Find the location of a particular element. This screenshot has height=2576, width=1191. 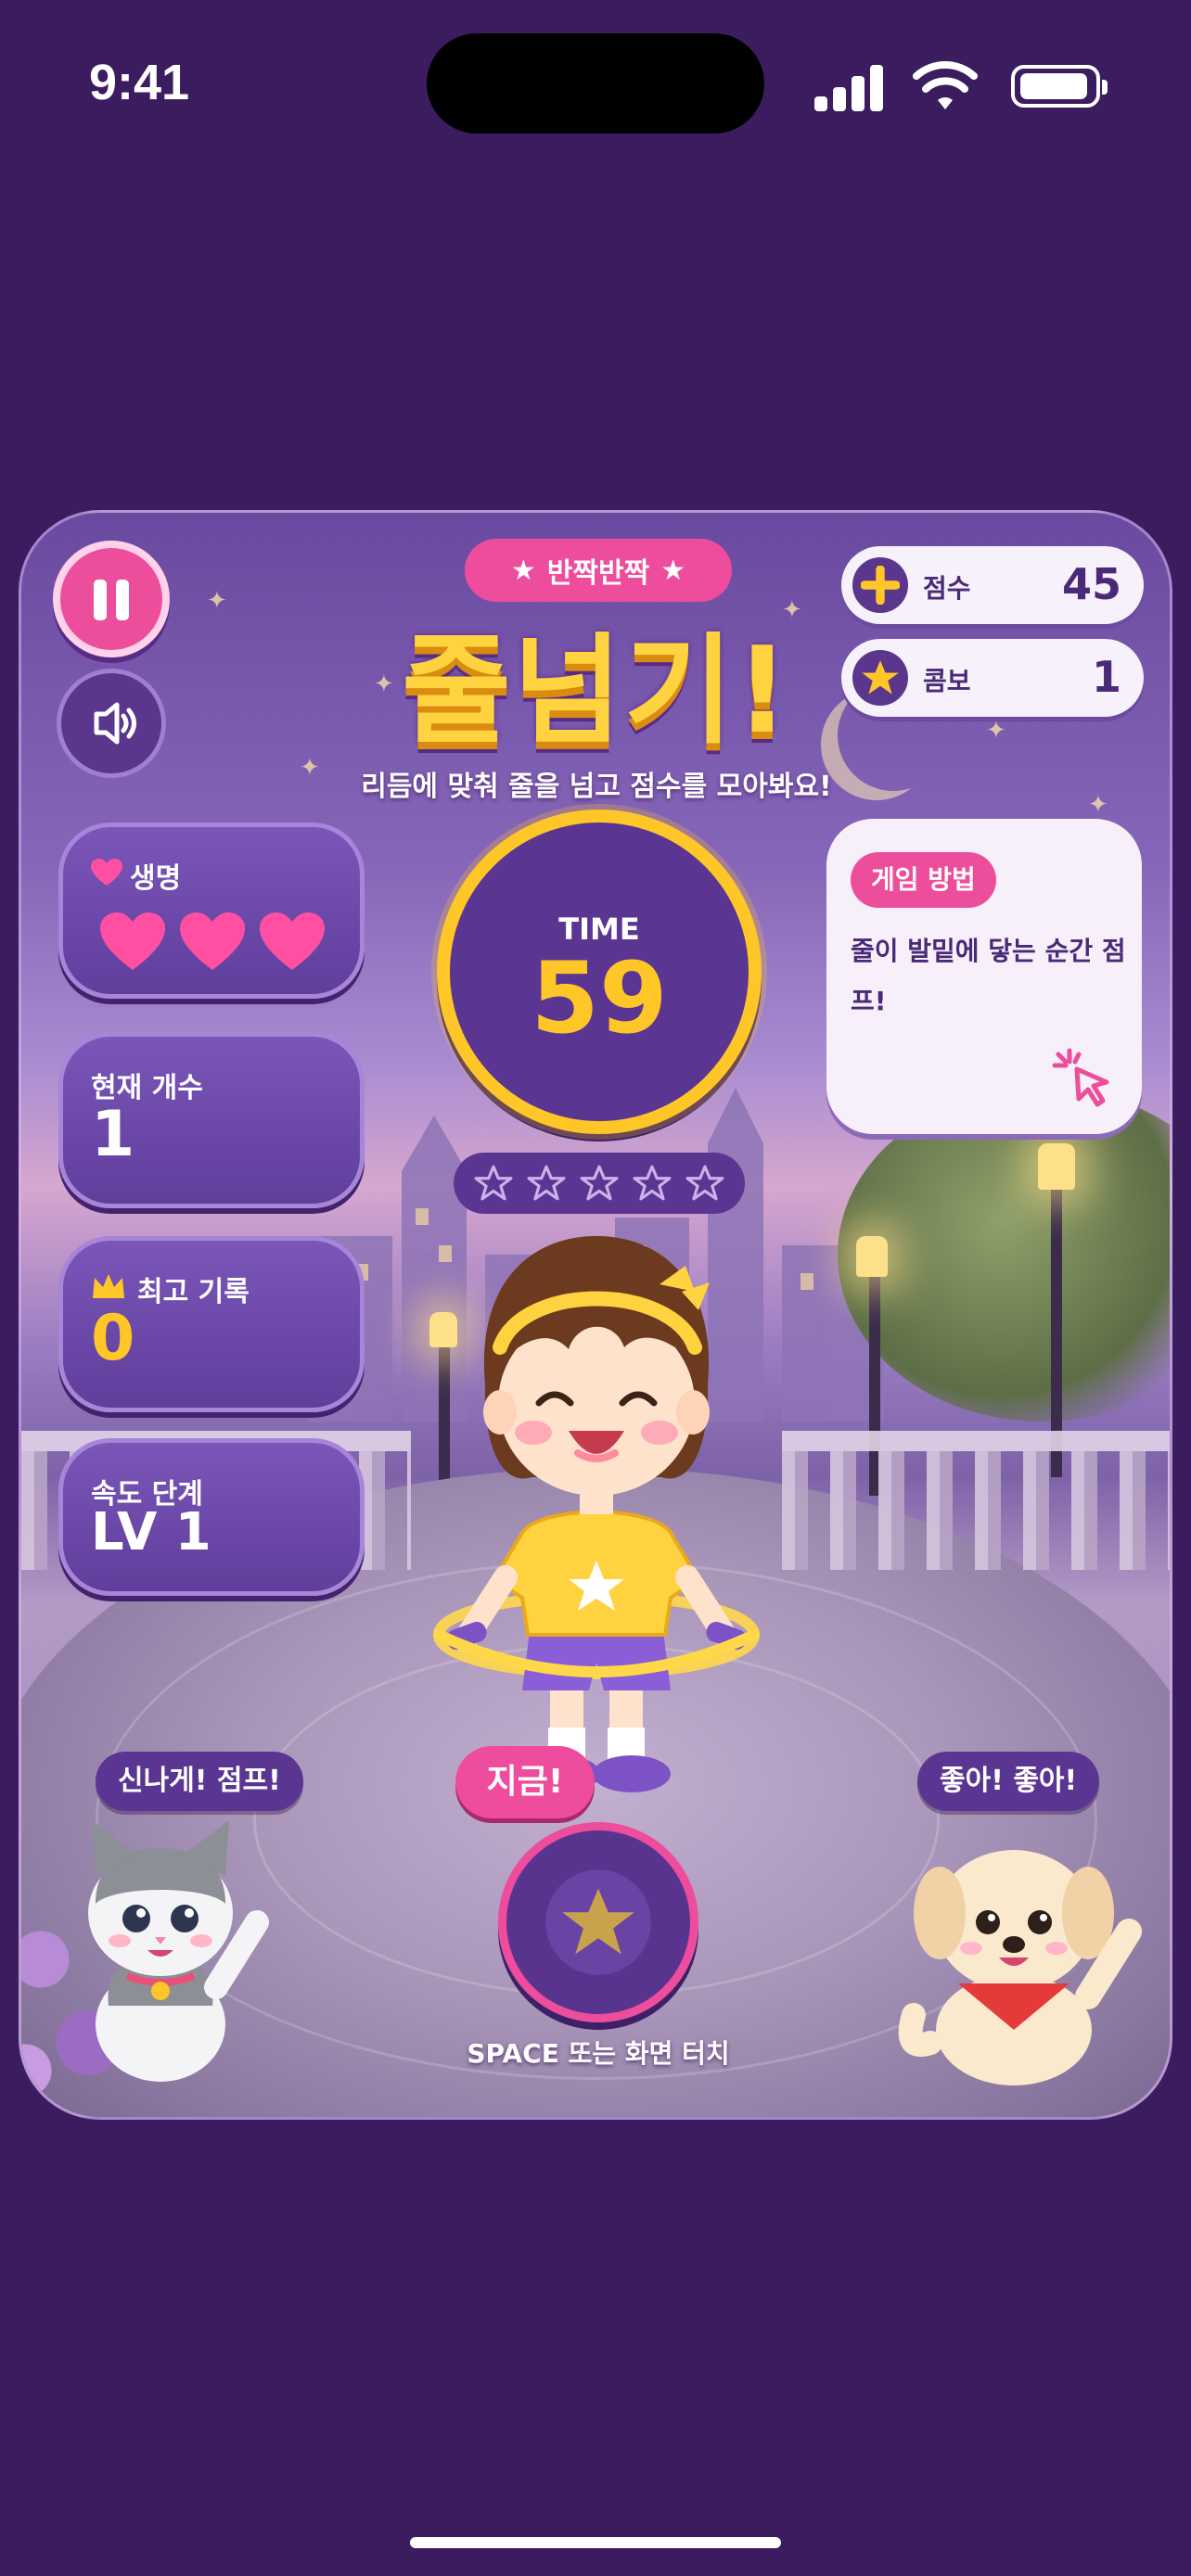

jump-button is located at coordinates (598, 1922).